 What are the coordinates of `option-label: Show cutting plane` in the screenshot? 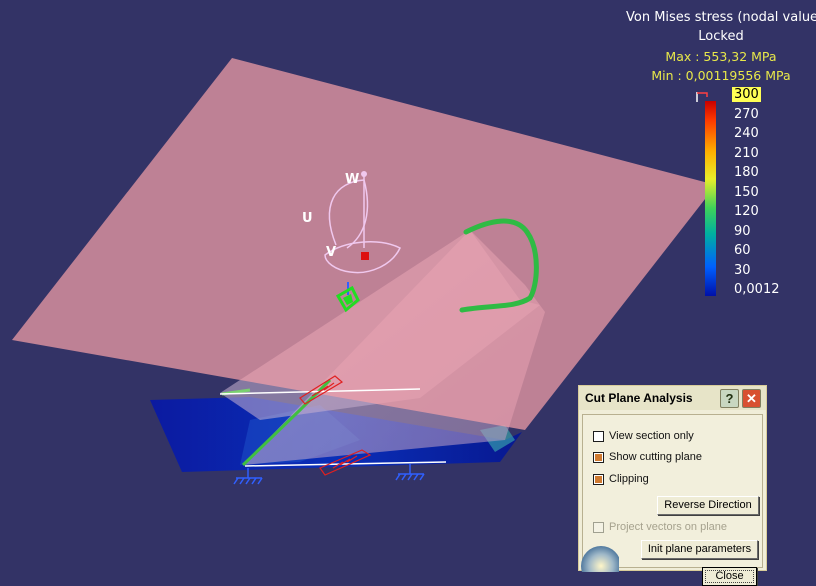 It's located at (655, 457).